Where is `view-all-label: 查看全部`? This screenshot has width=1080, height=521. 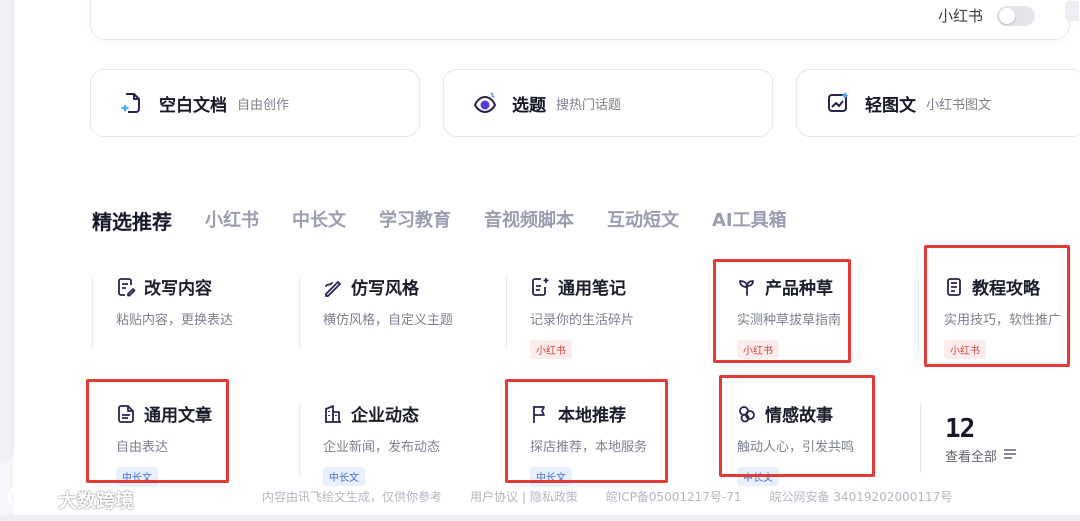
view-all-label: 查看全部 is located at coordinates (971, 457).